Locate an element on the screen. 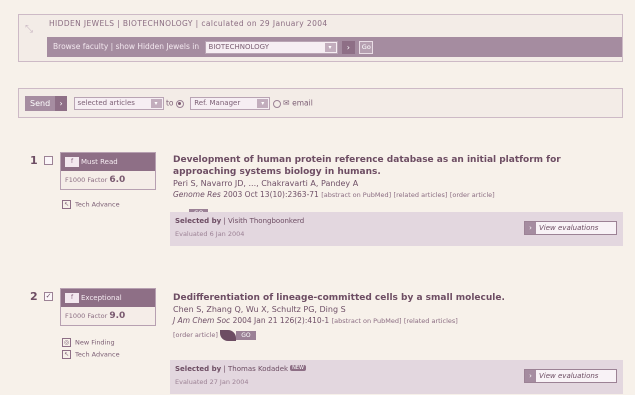  selection-select-value: selected articles is located at coordinates (106, 103).